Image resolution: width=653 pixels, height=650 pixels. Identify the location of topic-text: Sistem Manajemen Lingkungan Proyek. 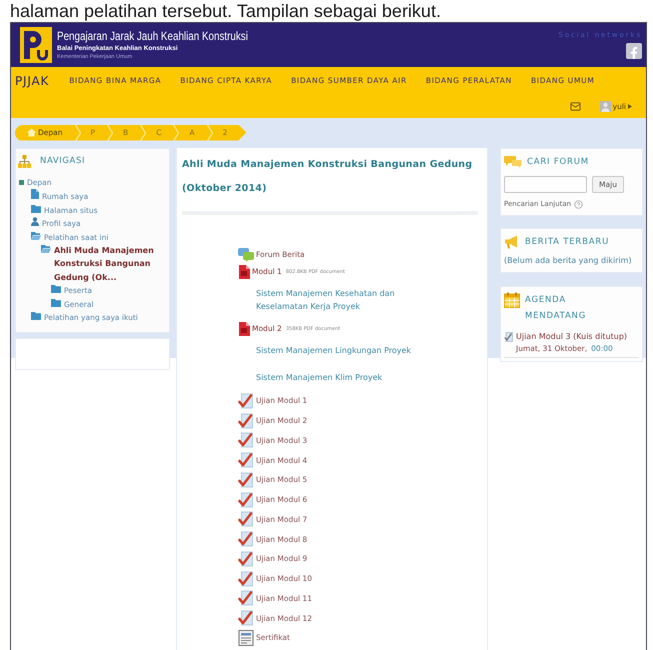
(334, 351).